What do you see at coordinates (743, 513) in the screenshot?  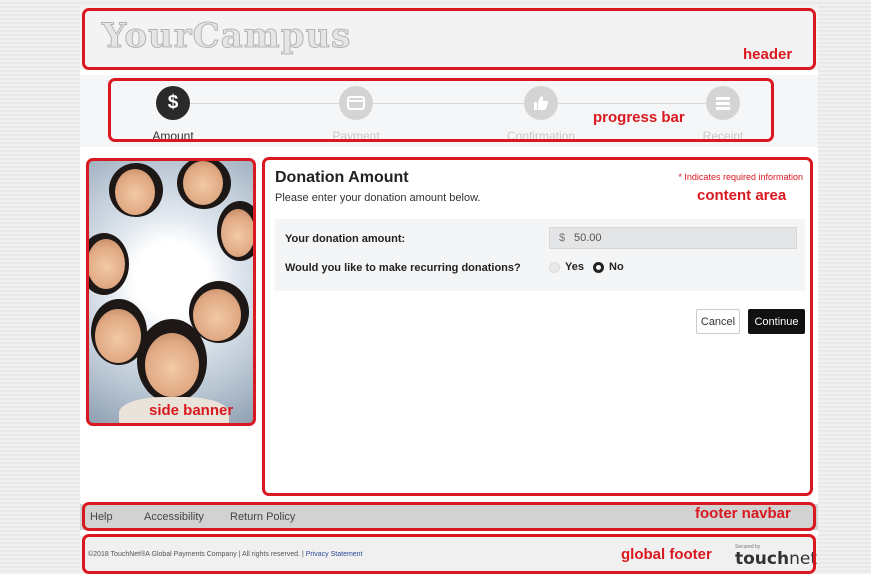 I see `footer-navbar-annotation-label: footer navbar` at bounding box center [743, 513].